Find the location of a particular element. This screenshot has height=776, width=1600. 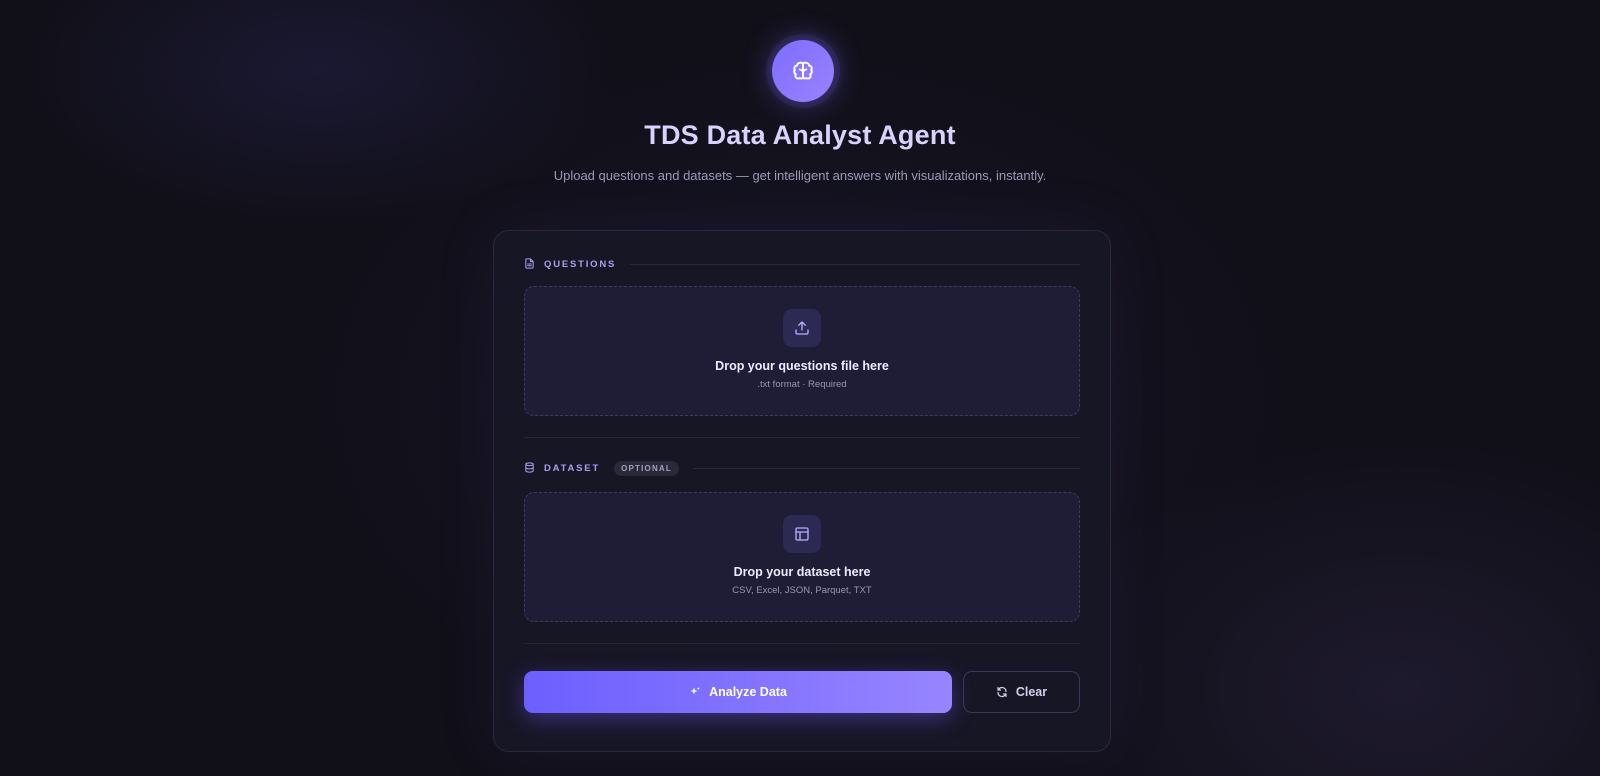

dataset-section-header: DATASET OPTIONAL is located at coordinates (802, 468).